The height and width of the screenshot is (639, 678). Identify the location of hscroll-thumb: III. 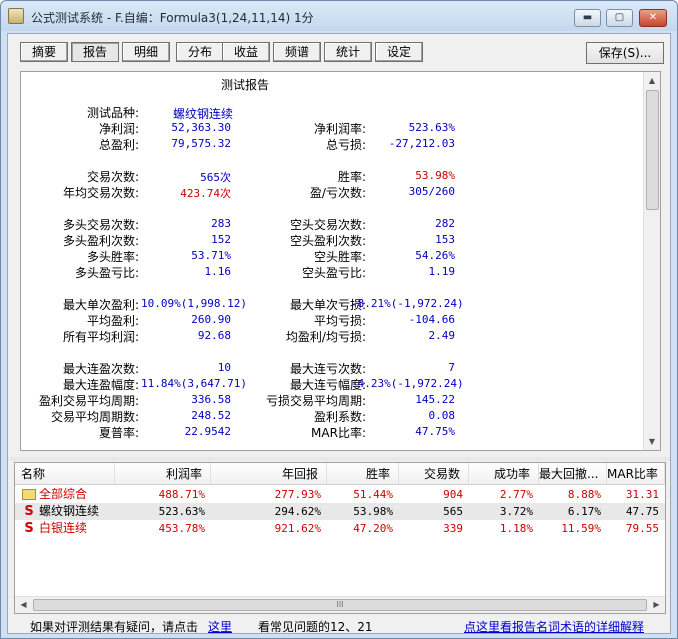
(340, 605).